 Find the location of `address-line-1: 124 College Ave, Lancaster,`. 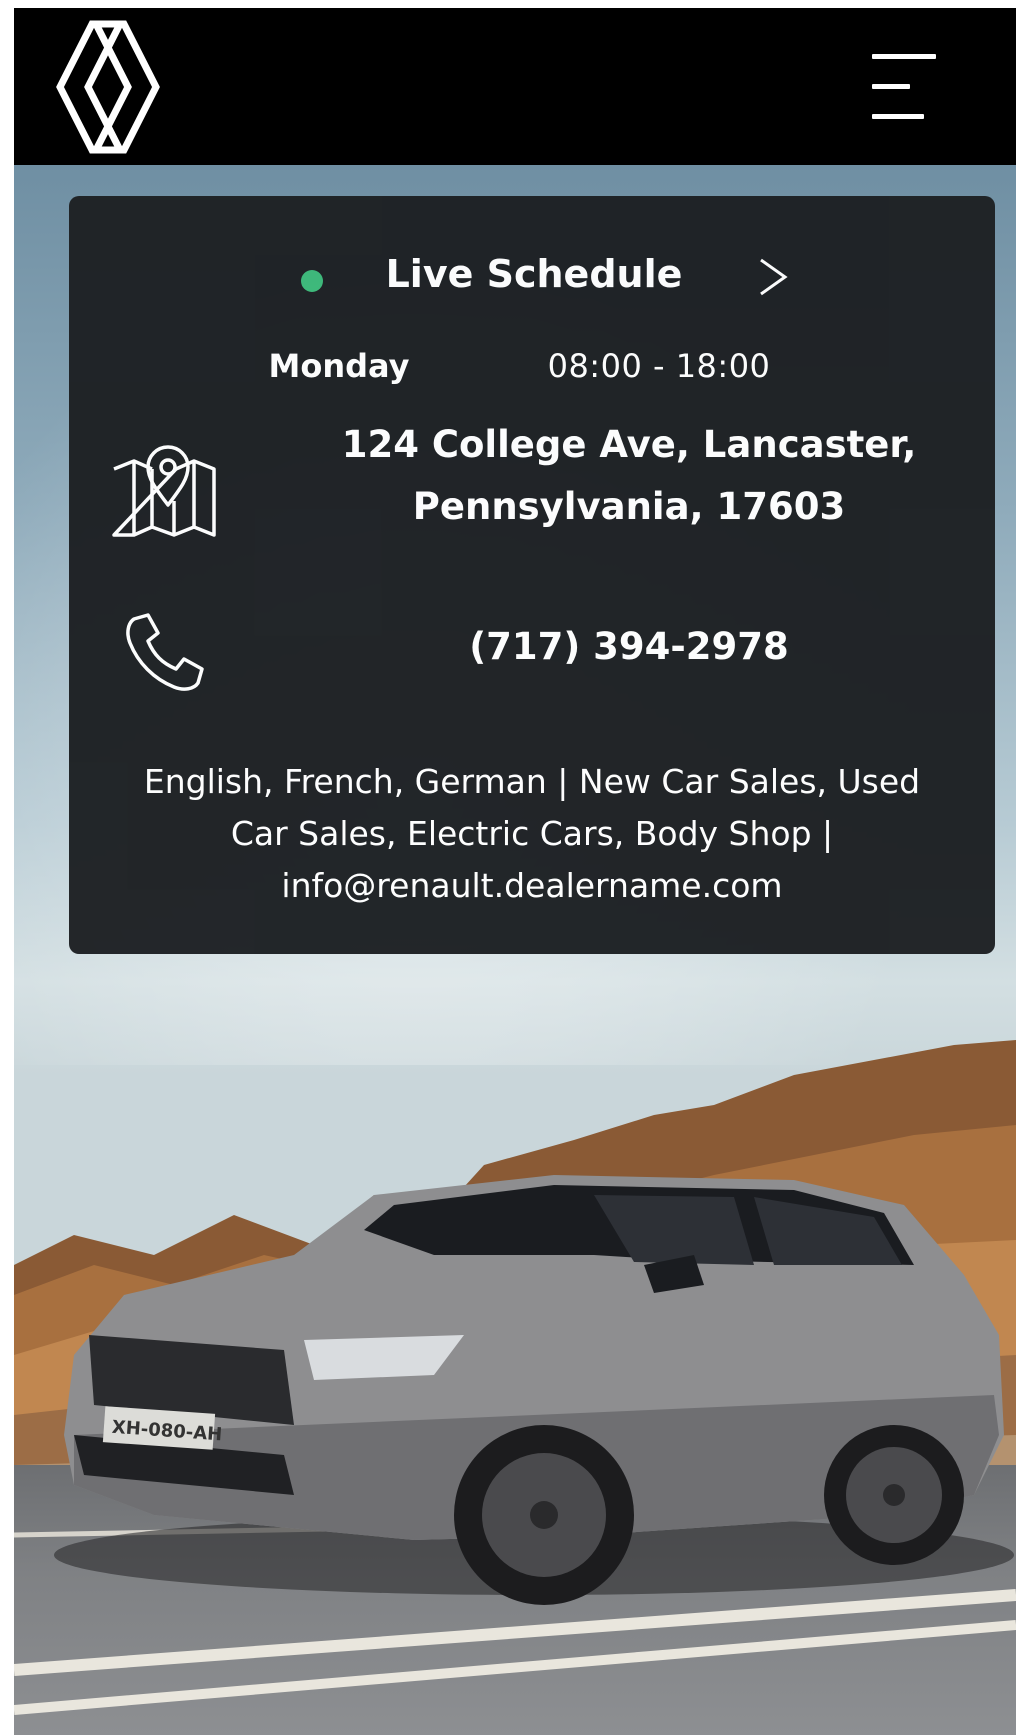

address-line-1: 124 College Ave, Lancaster, is located at coordinates (629, 444).